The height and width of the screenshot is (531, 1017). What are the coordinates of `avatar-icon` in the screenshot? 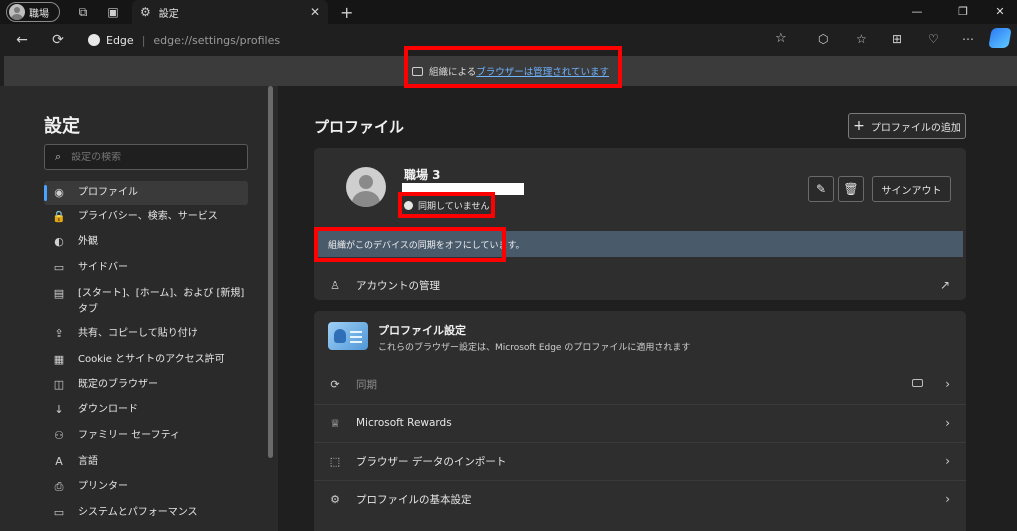 It's located at (17, 12).